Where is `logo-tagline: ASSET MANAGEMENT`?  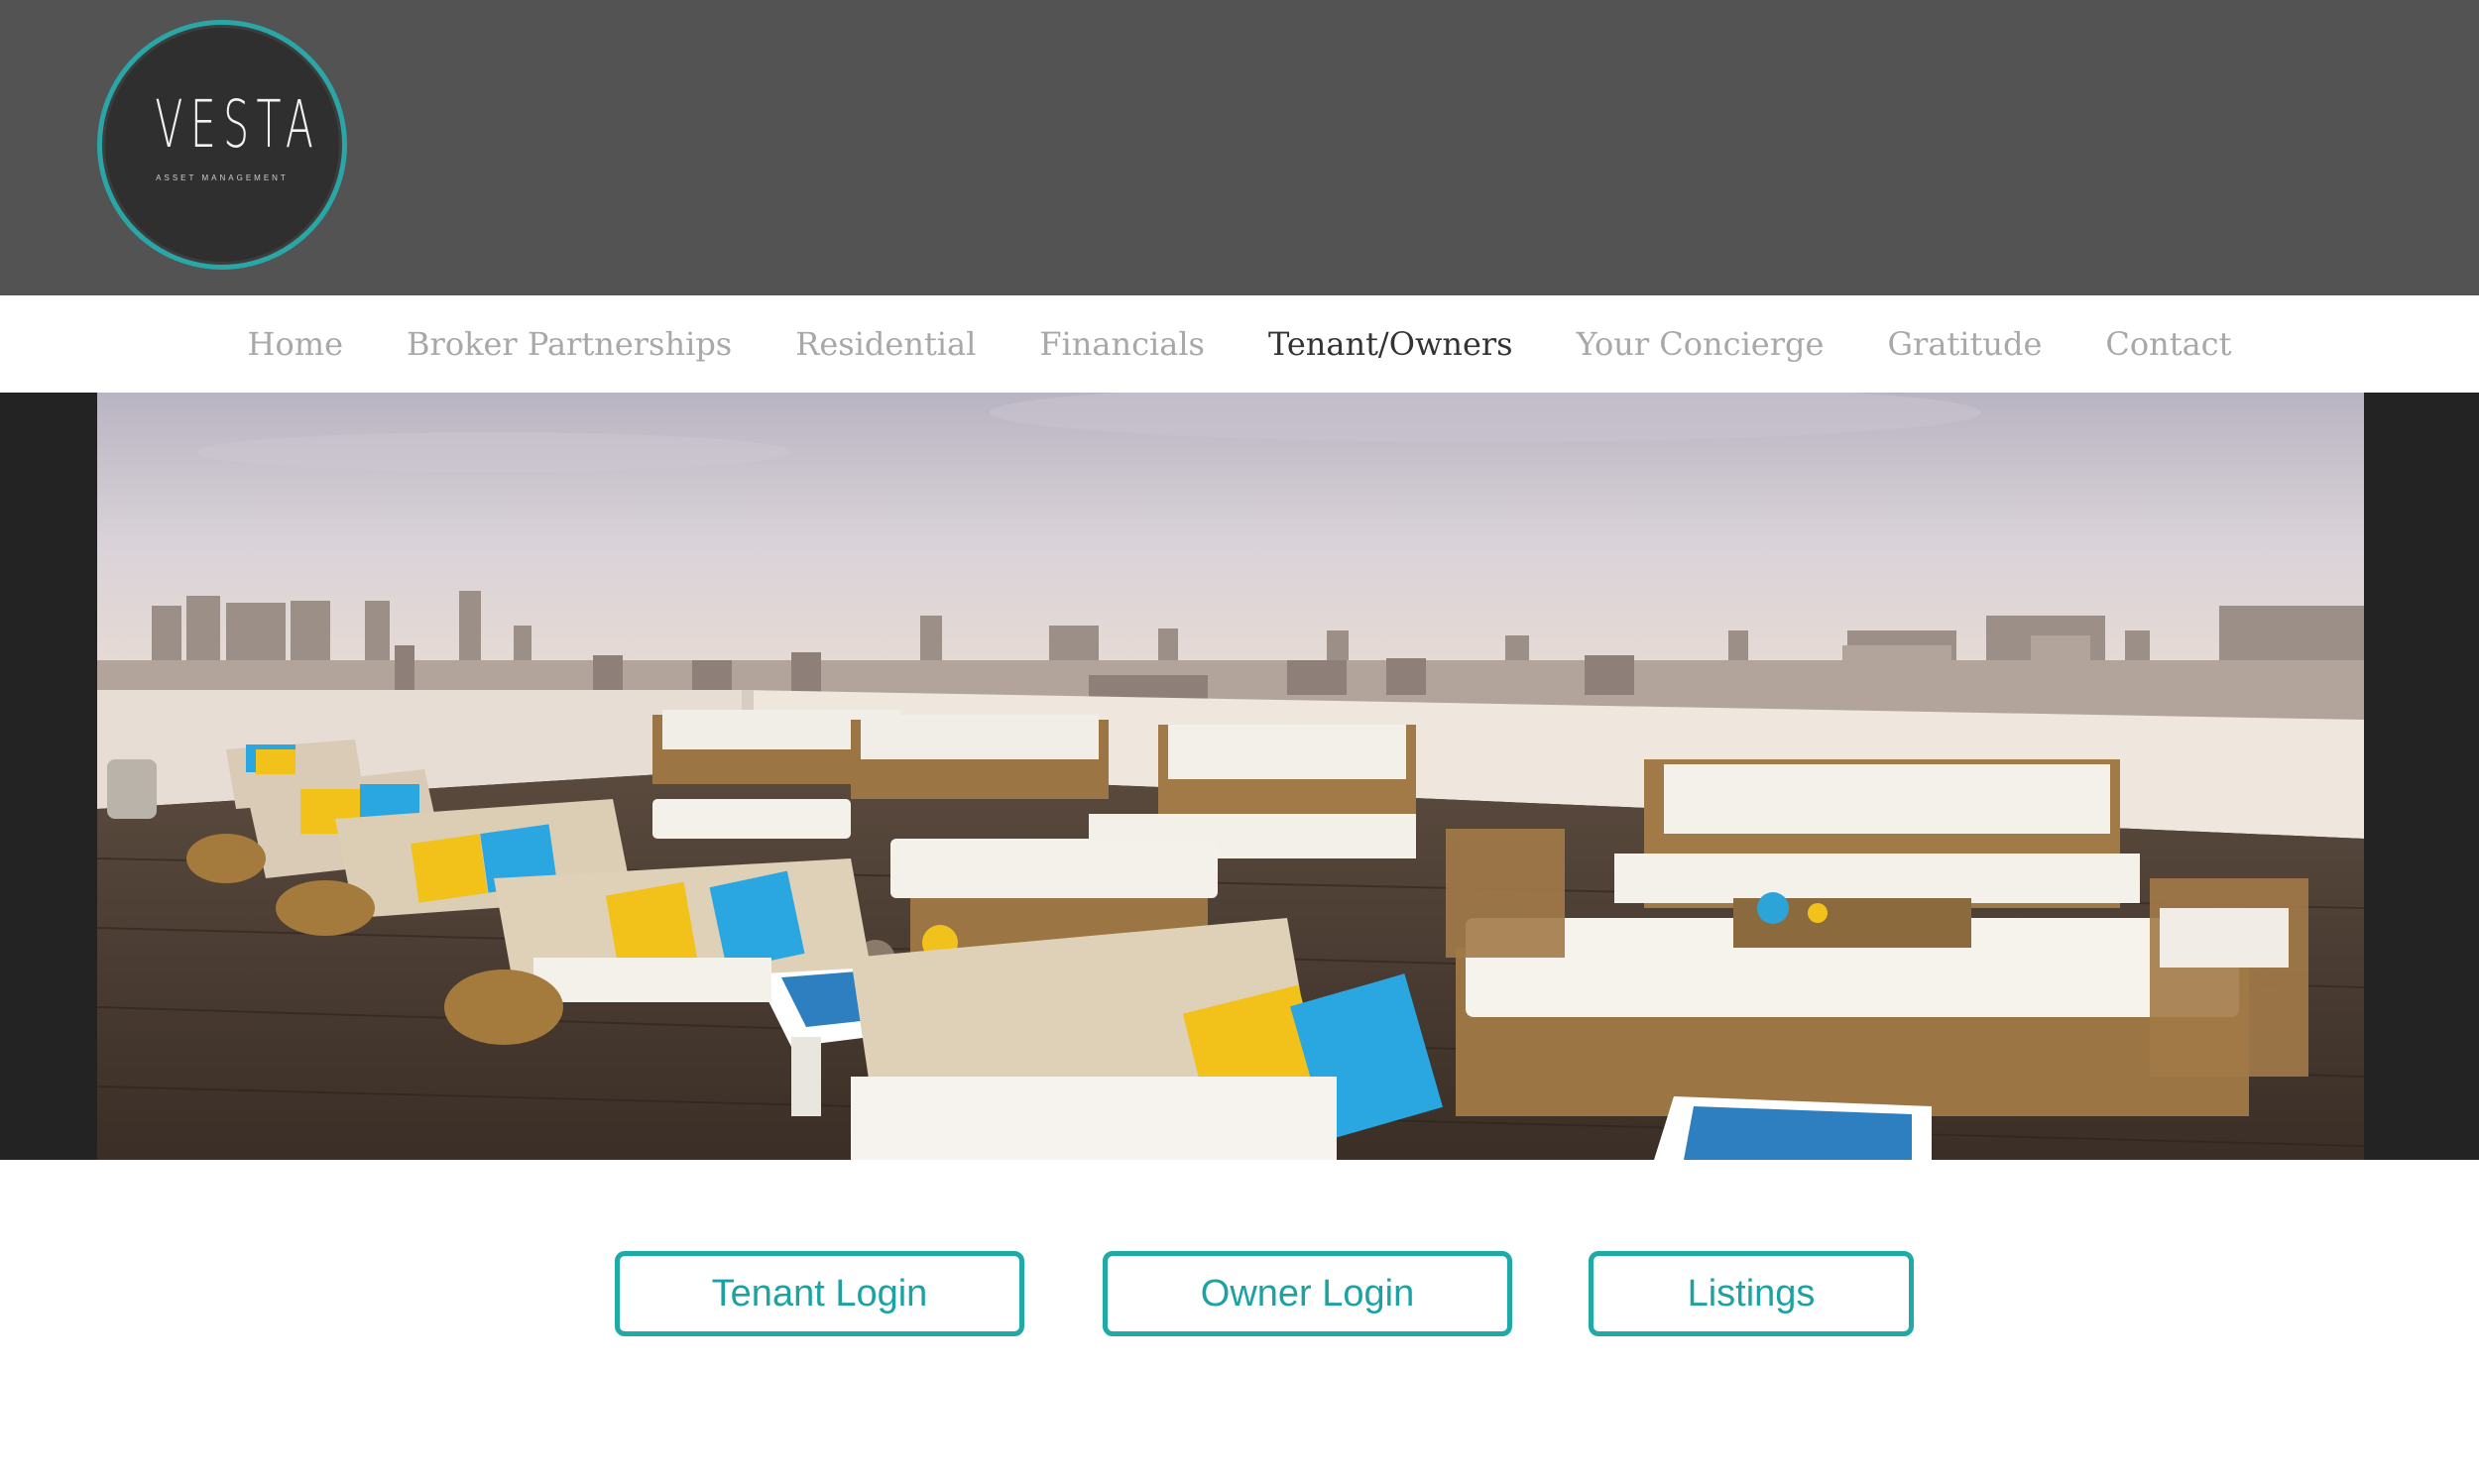 logo-tagline: ASSET MANAGEMENT is located at coordinates (222, 177).